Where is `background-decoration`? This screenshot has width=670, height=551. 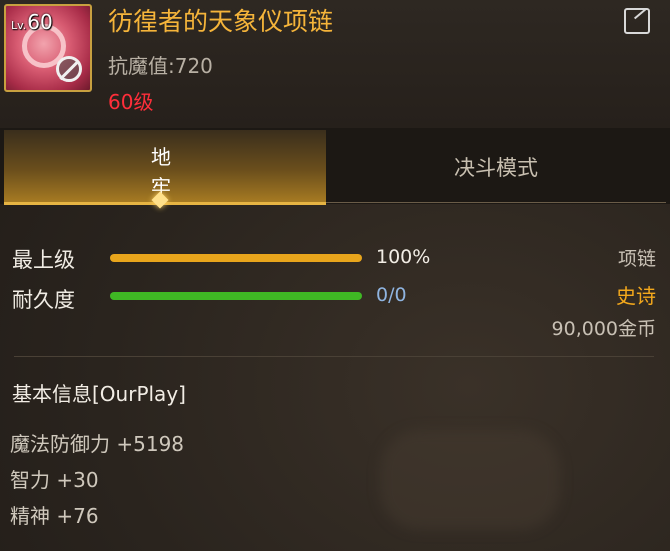 background-decoration is located at coordinates (470, 480).